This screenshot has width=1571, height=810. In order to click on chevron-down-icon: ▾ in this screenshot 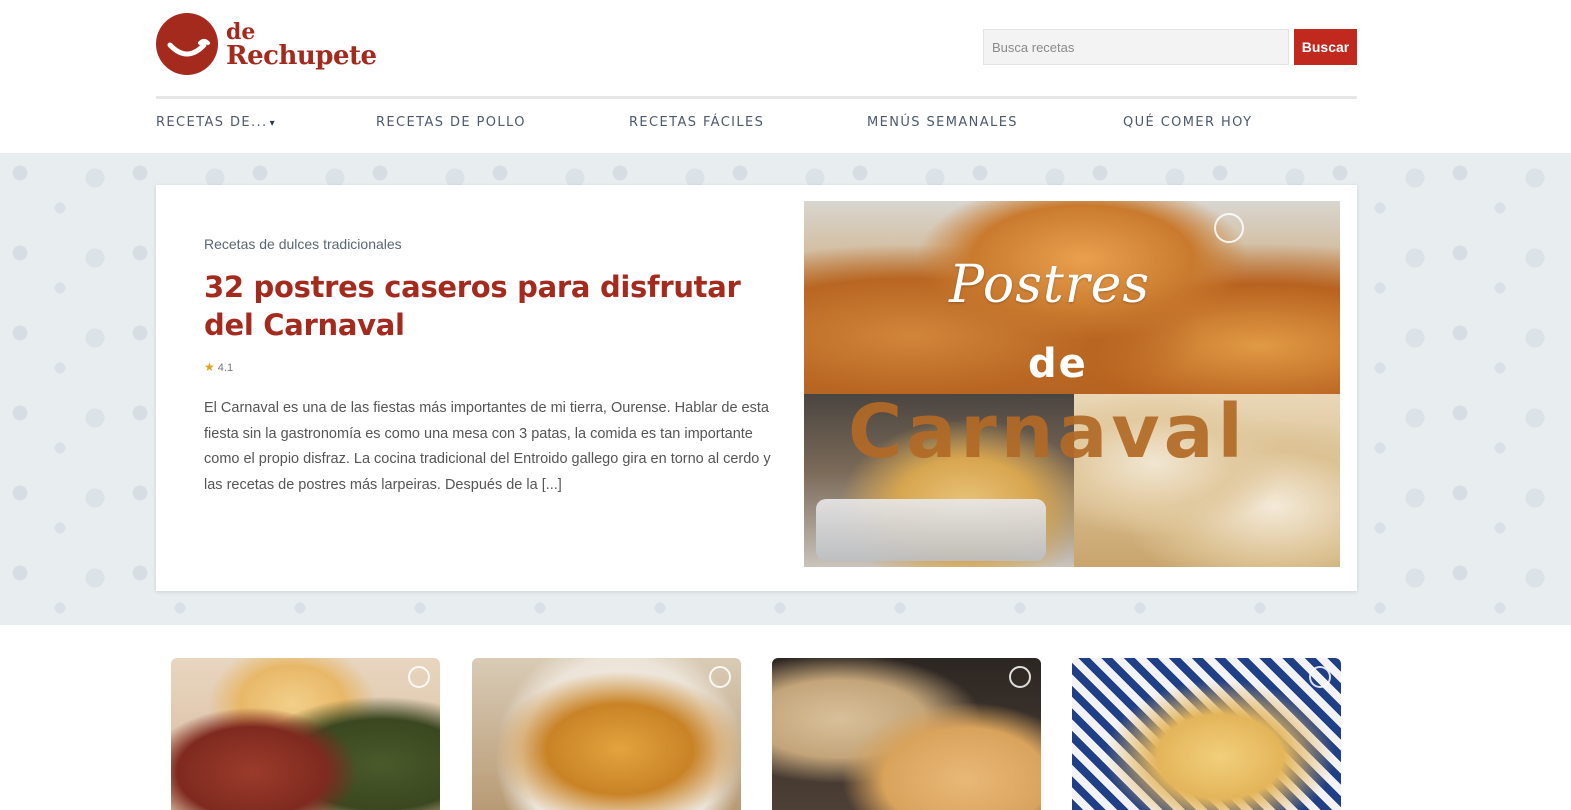, I will do `click(272, 123)`.